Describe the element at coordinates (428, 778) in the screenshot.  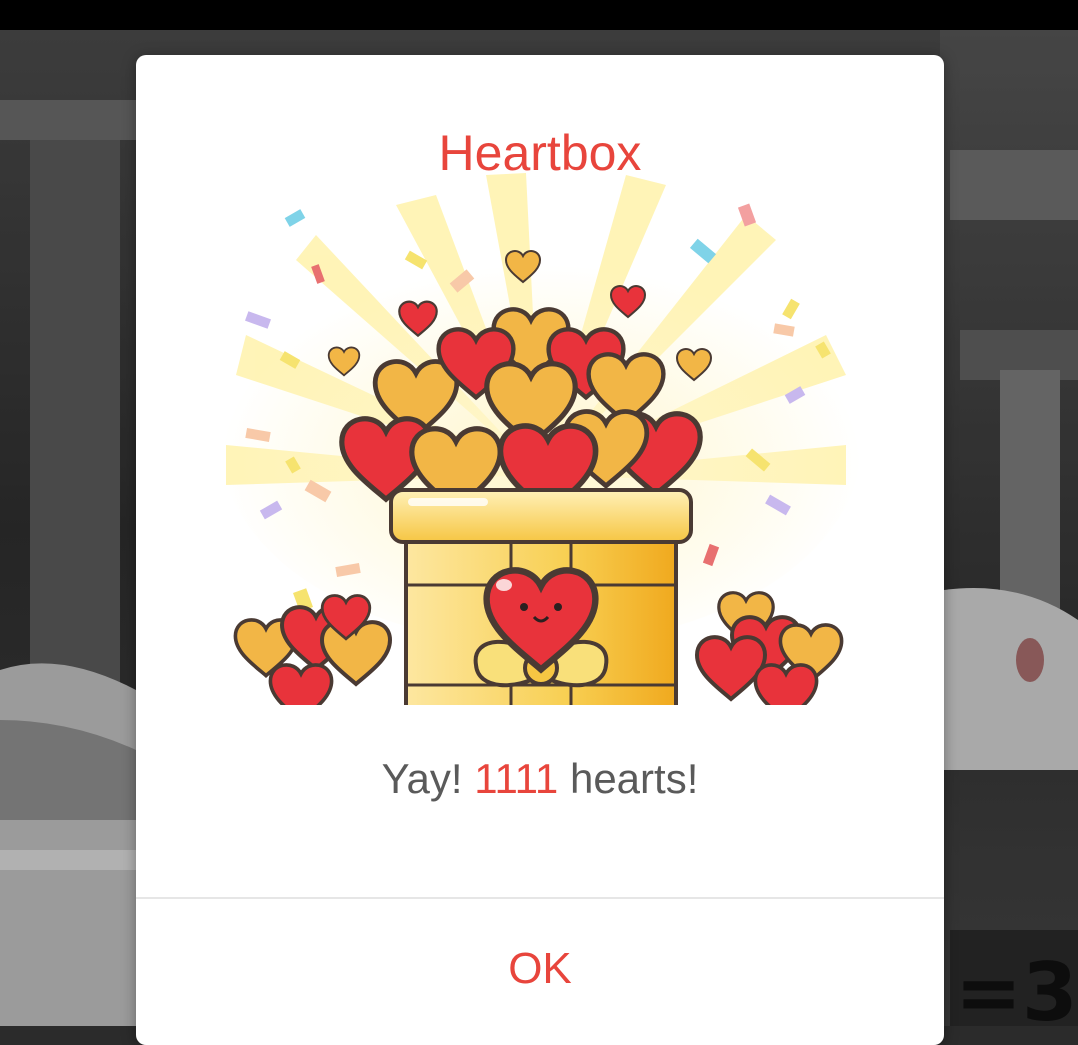
I see `message-prefix: Yay!` at that location.